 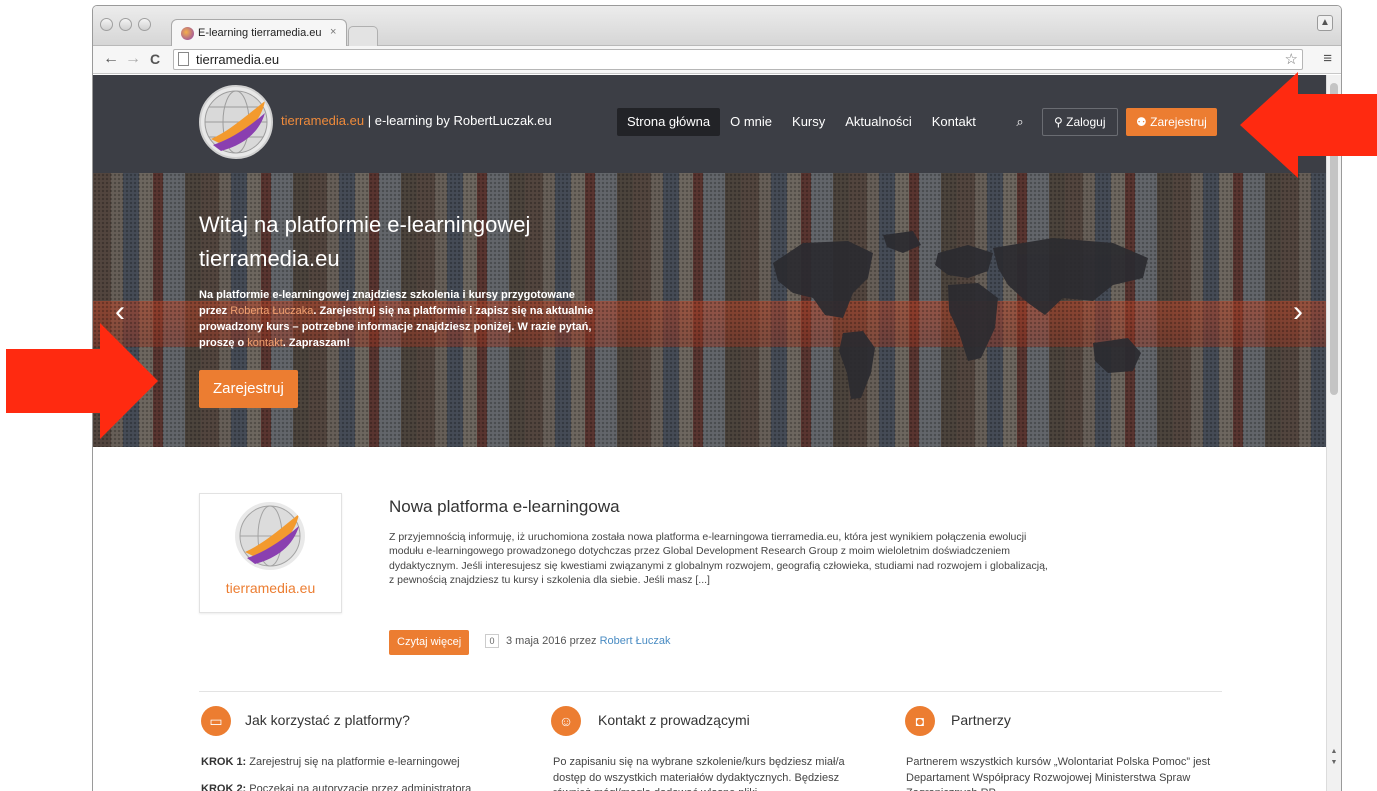 I want to click on step1-label: KROK 1:, so click(x=224, y=762).